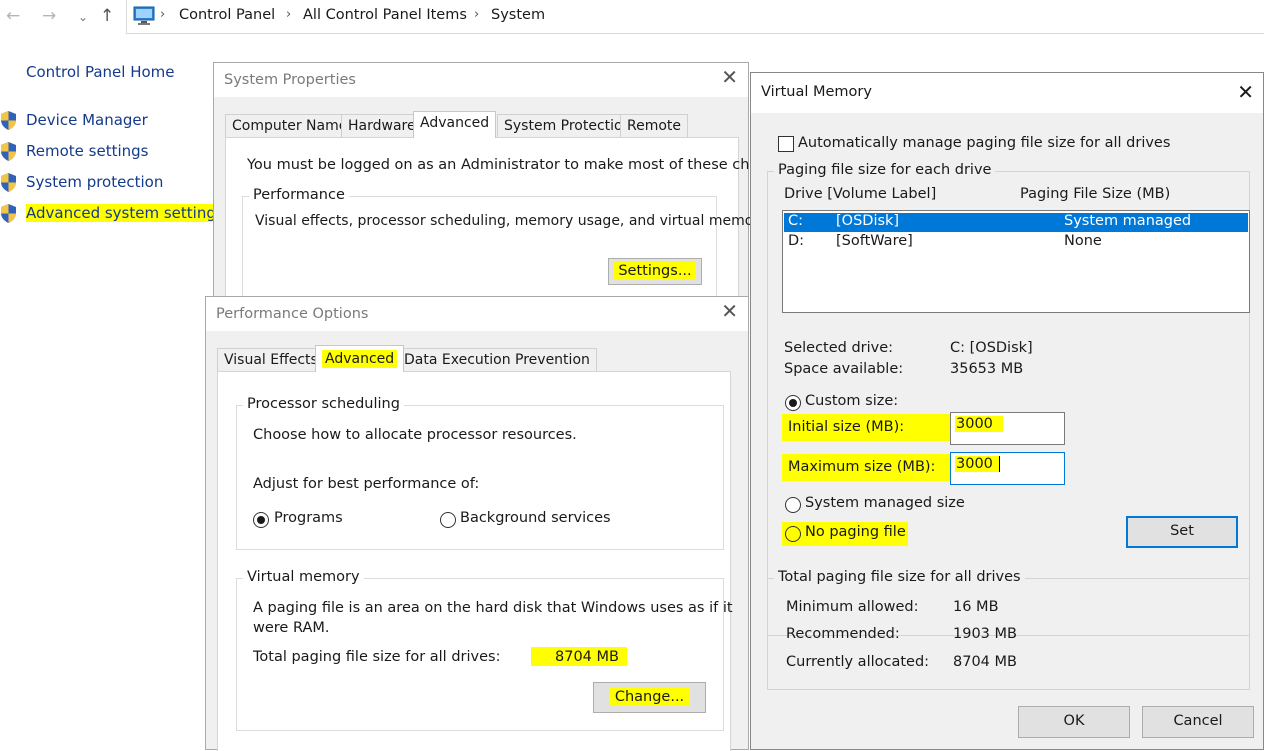 The width and height of the screenshot is (1264, 751). Describe the element at coordinates (13, 16) in the screenshot. I see `back-arrow-icon: ←` at that location.